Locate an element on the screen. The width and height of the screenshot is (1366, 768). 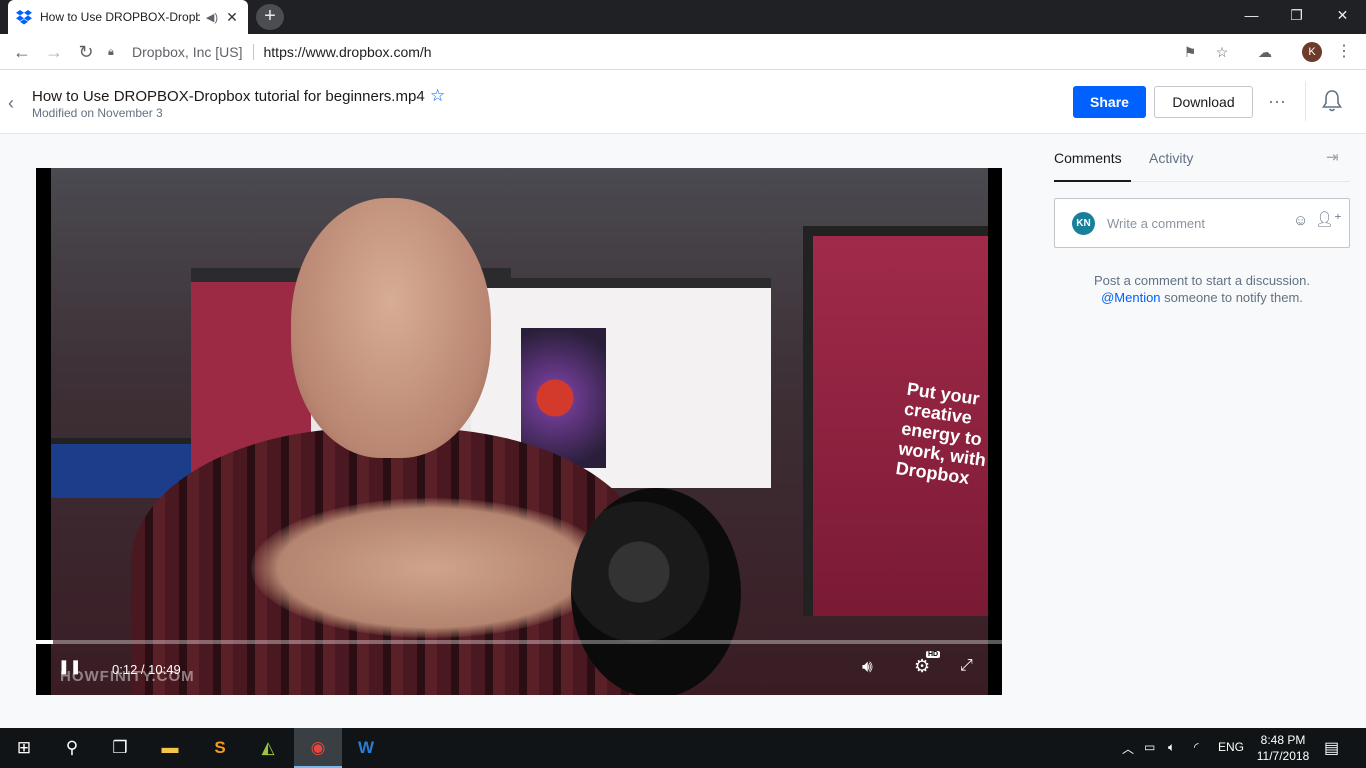
video-scene-hands is located at coordinates (431, 568).